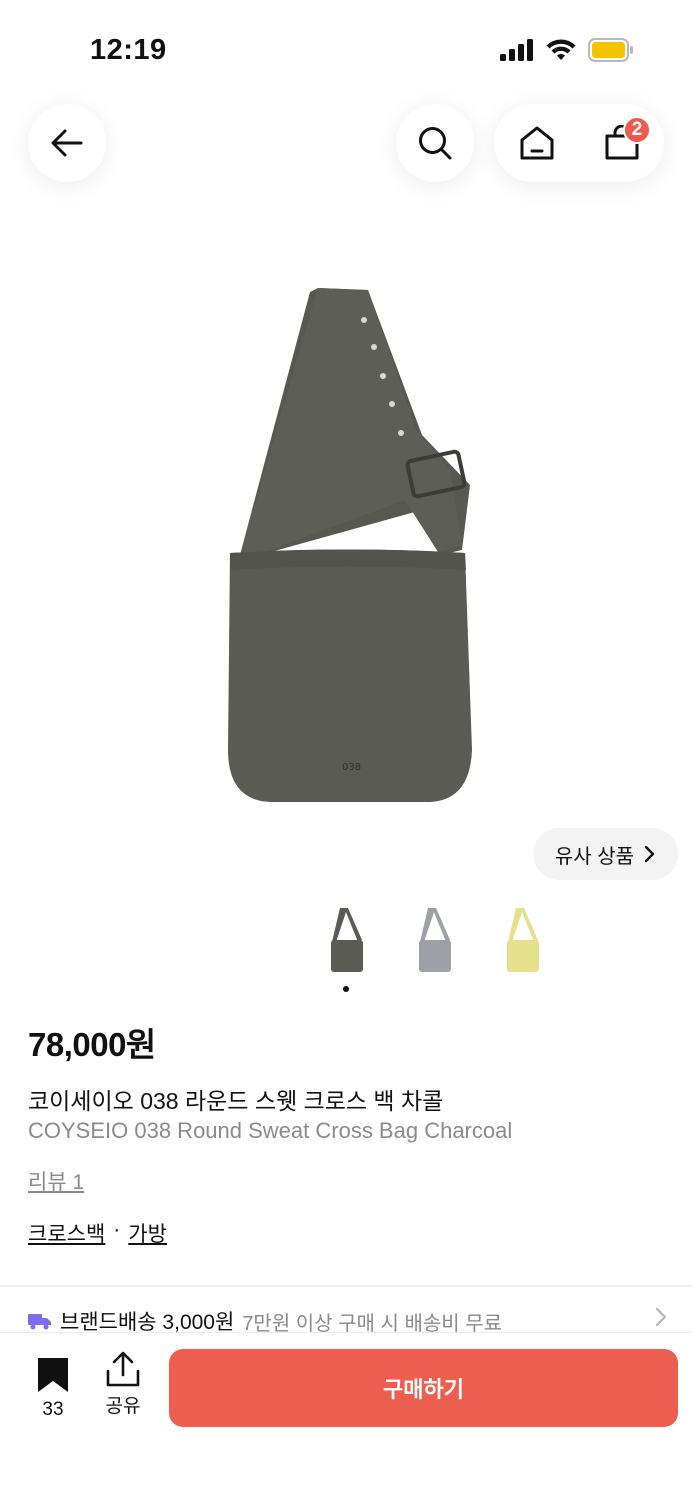  I want to click on cart-count-badge: 2, so click(637, 130).